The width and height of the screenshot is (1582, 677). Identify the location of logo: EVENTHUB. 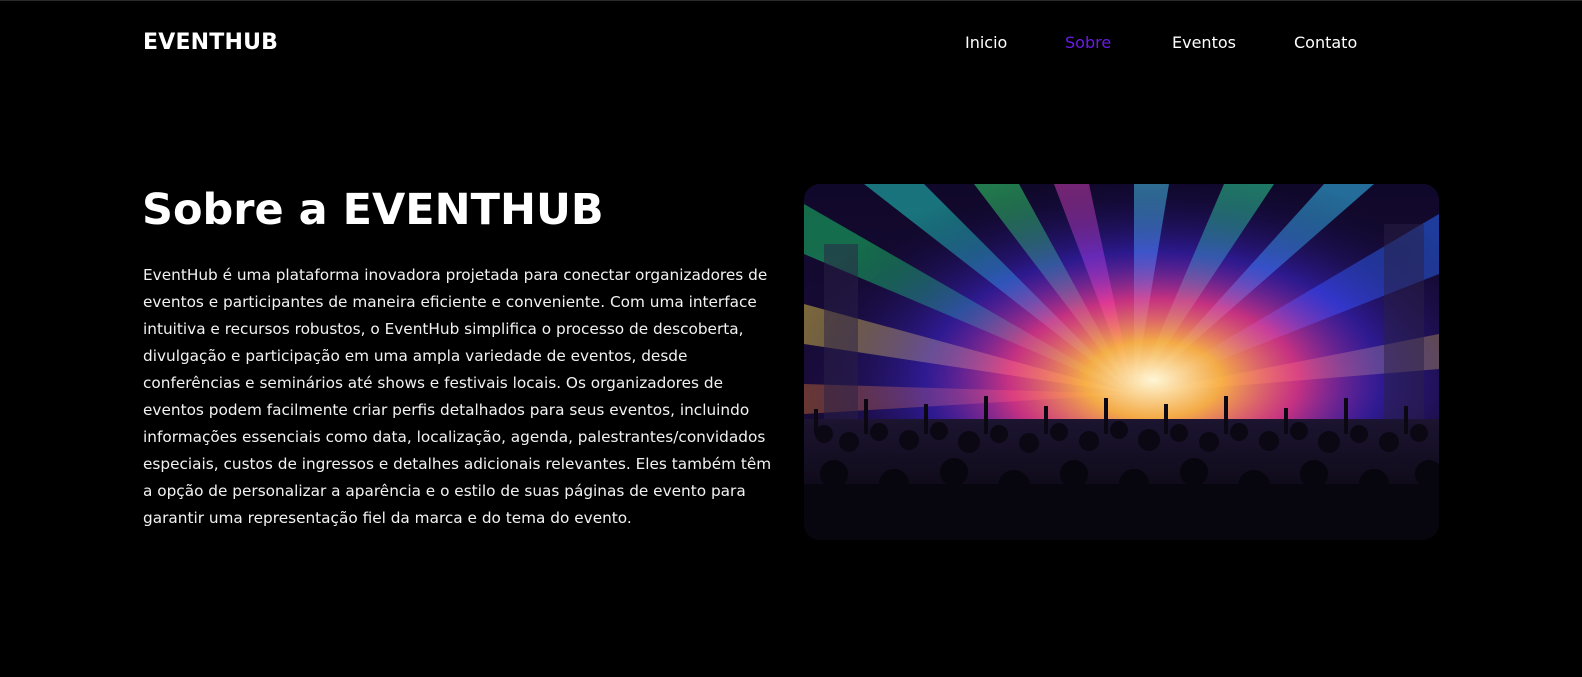
(210, 43).